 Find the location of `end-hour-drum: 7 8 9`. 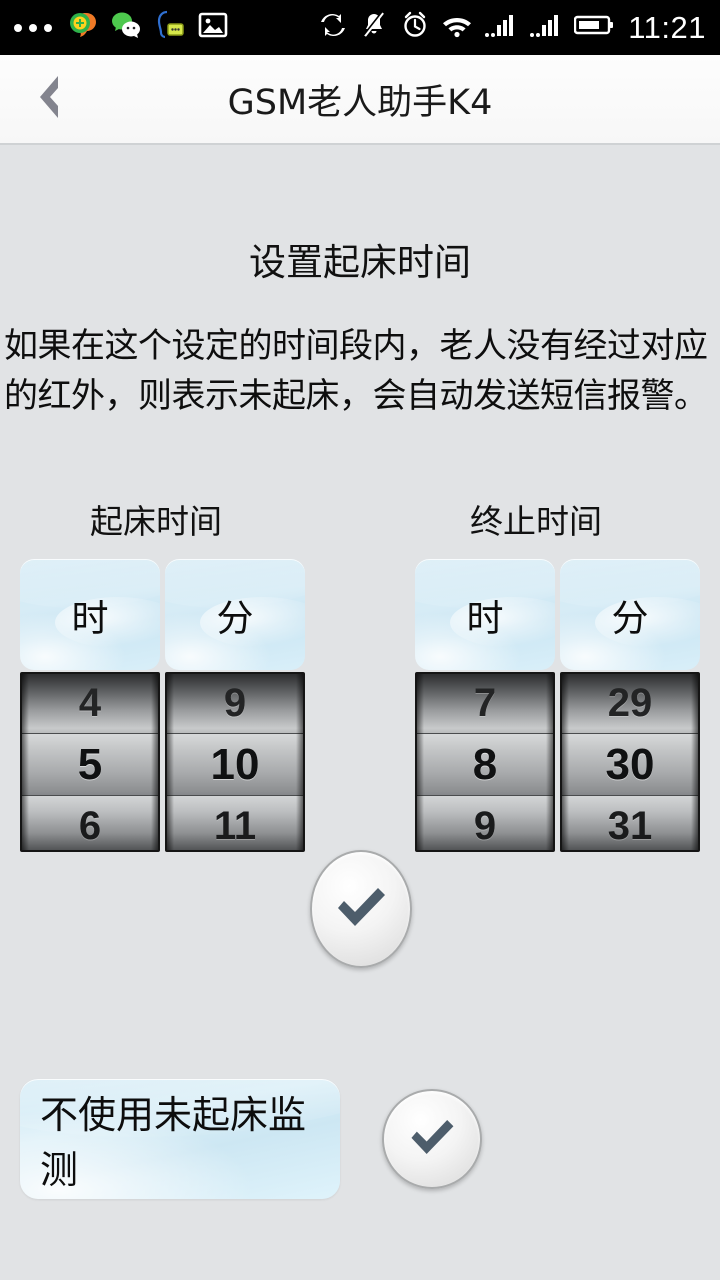

end-hour-drum: 7 8 9 is located at coordinates (485, 762).